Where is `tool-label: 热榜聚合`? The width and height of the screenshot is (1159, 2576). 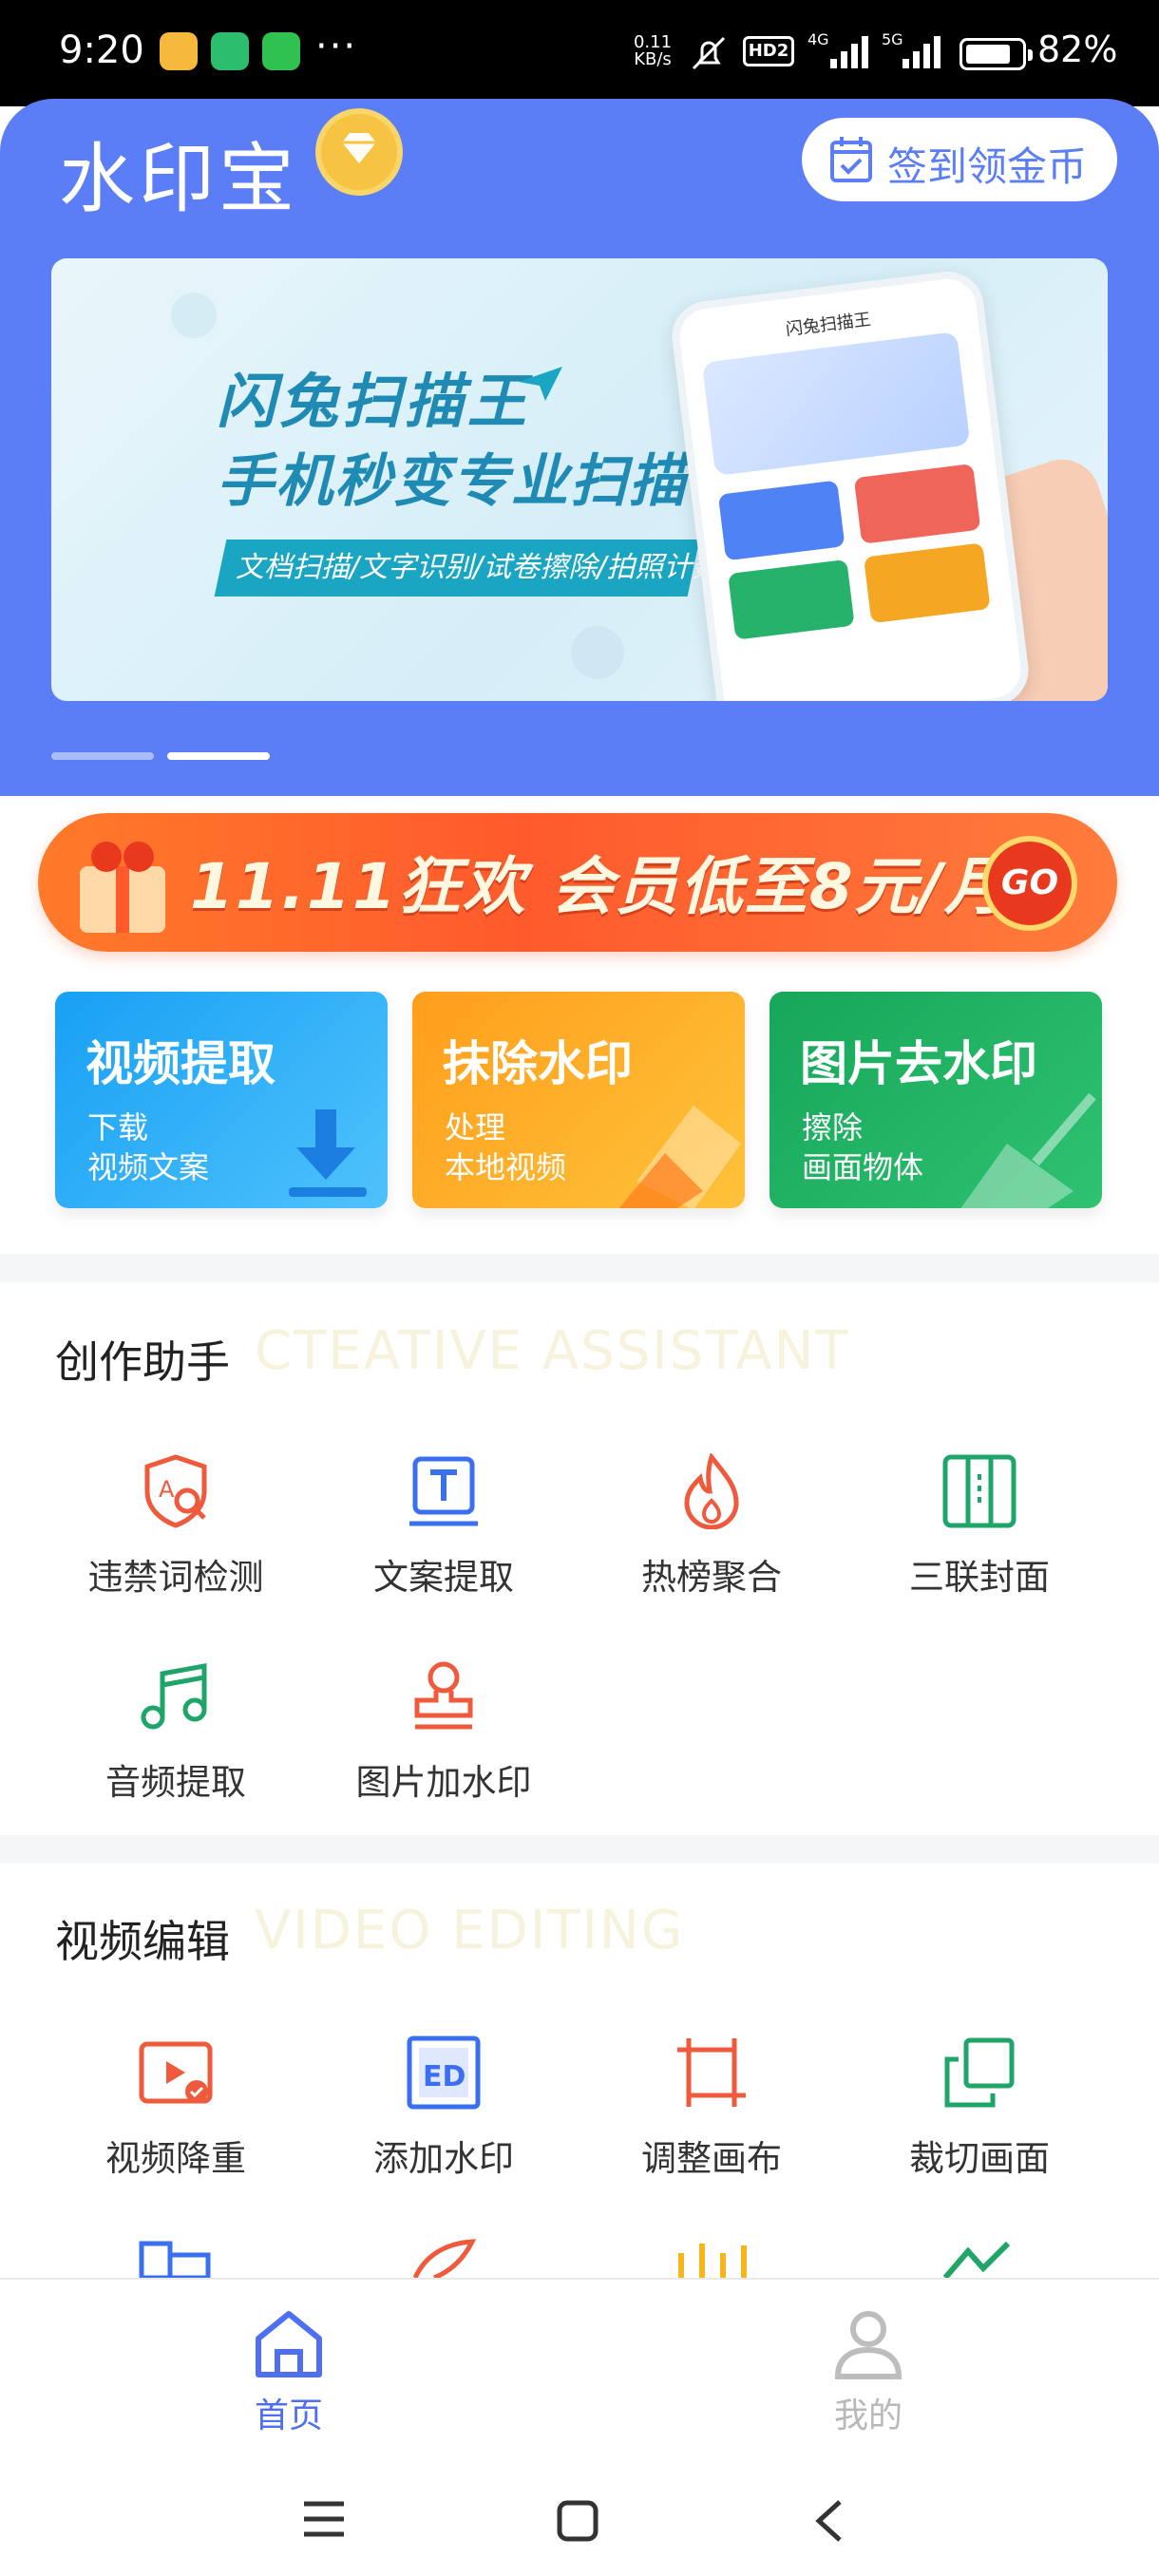 tool-label: 热榜聚合 is located at coordinates (711, 1577).